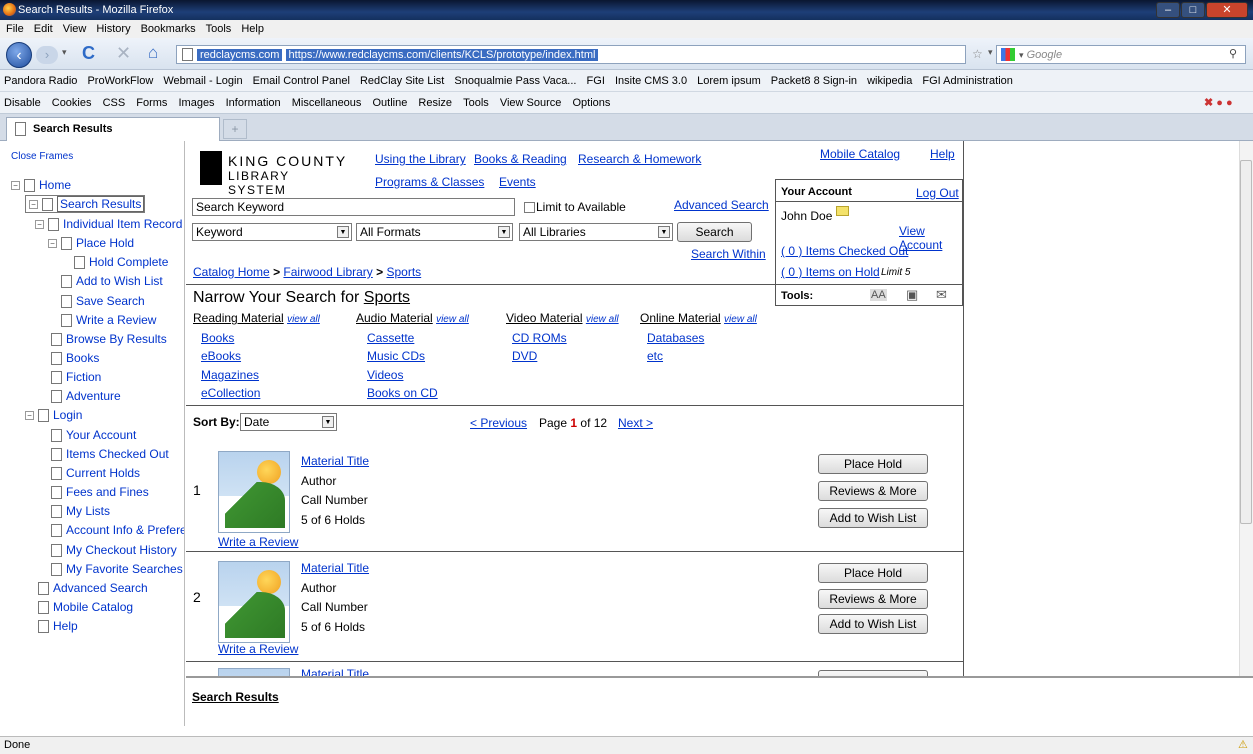 The image size is (1253, 754). Describe the element at coordinates (230, 393) in the screenshot. I see `facet-link: eCollection` at that location.